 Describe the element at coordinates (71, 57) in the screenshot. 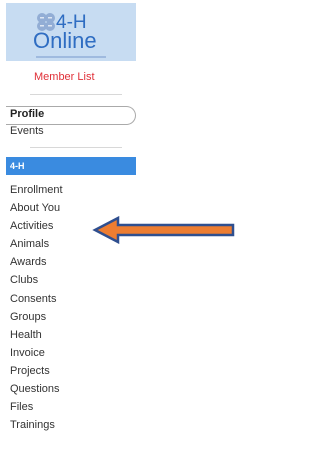

I see `logo-tagline` at that location.